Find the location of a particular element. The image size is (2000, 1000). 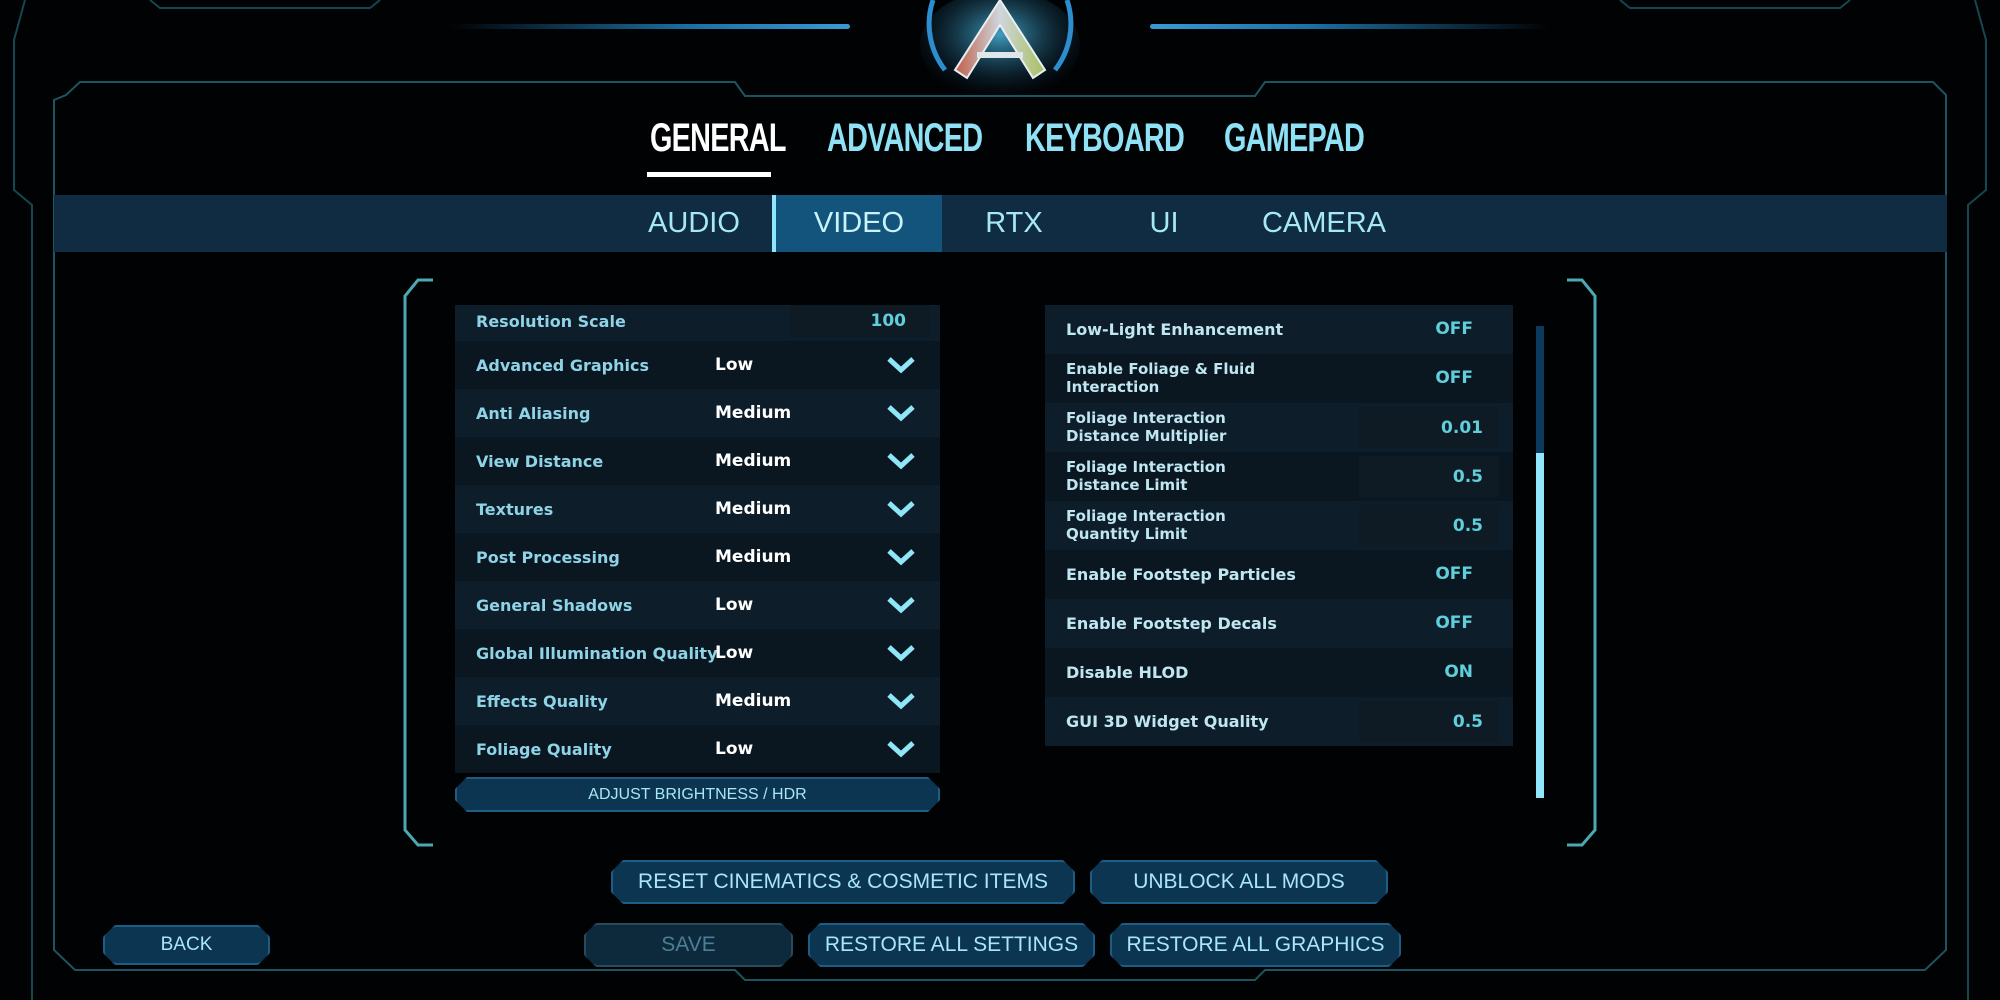

subtab-video: VIDEO is located at coordinates (857, 223).